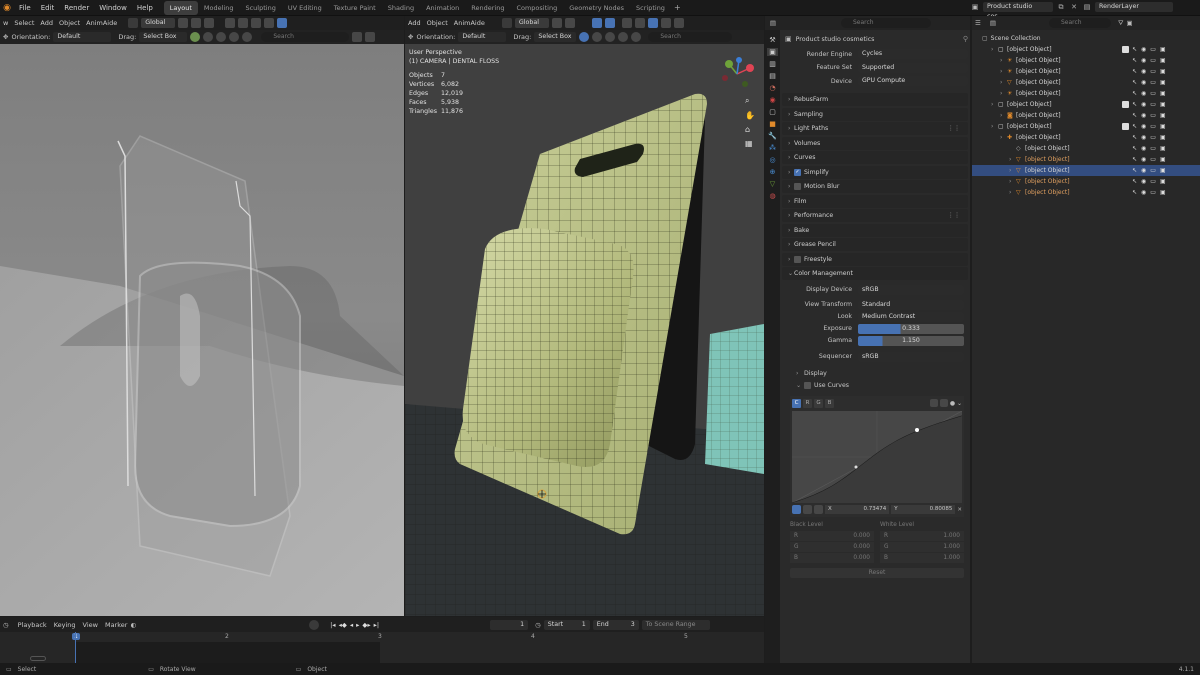 The height and width of the screenshot is (675, 1200). What do you see at coordinates (652, 23) in the screenshot?
I see `solid-shading-icon` at bounding box center [652, 23].